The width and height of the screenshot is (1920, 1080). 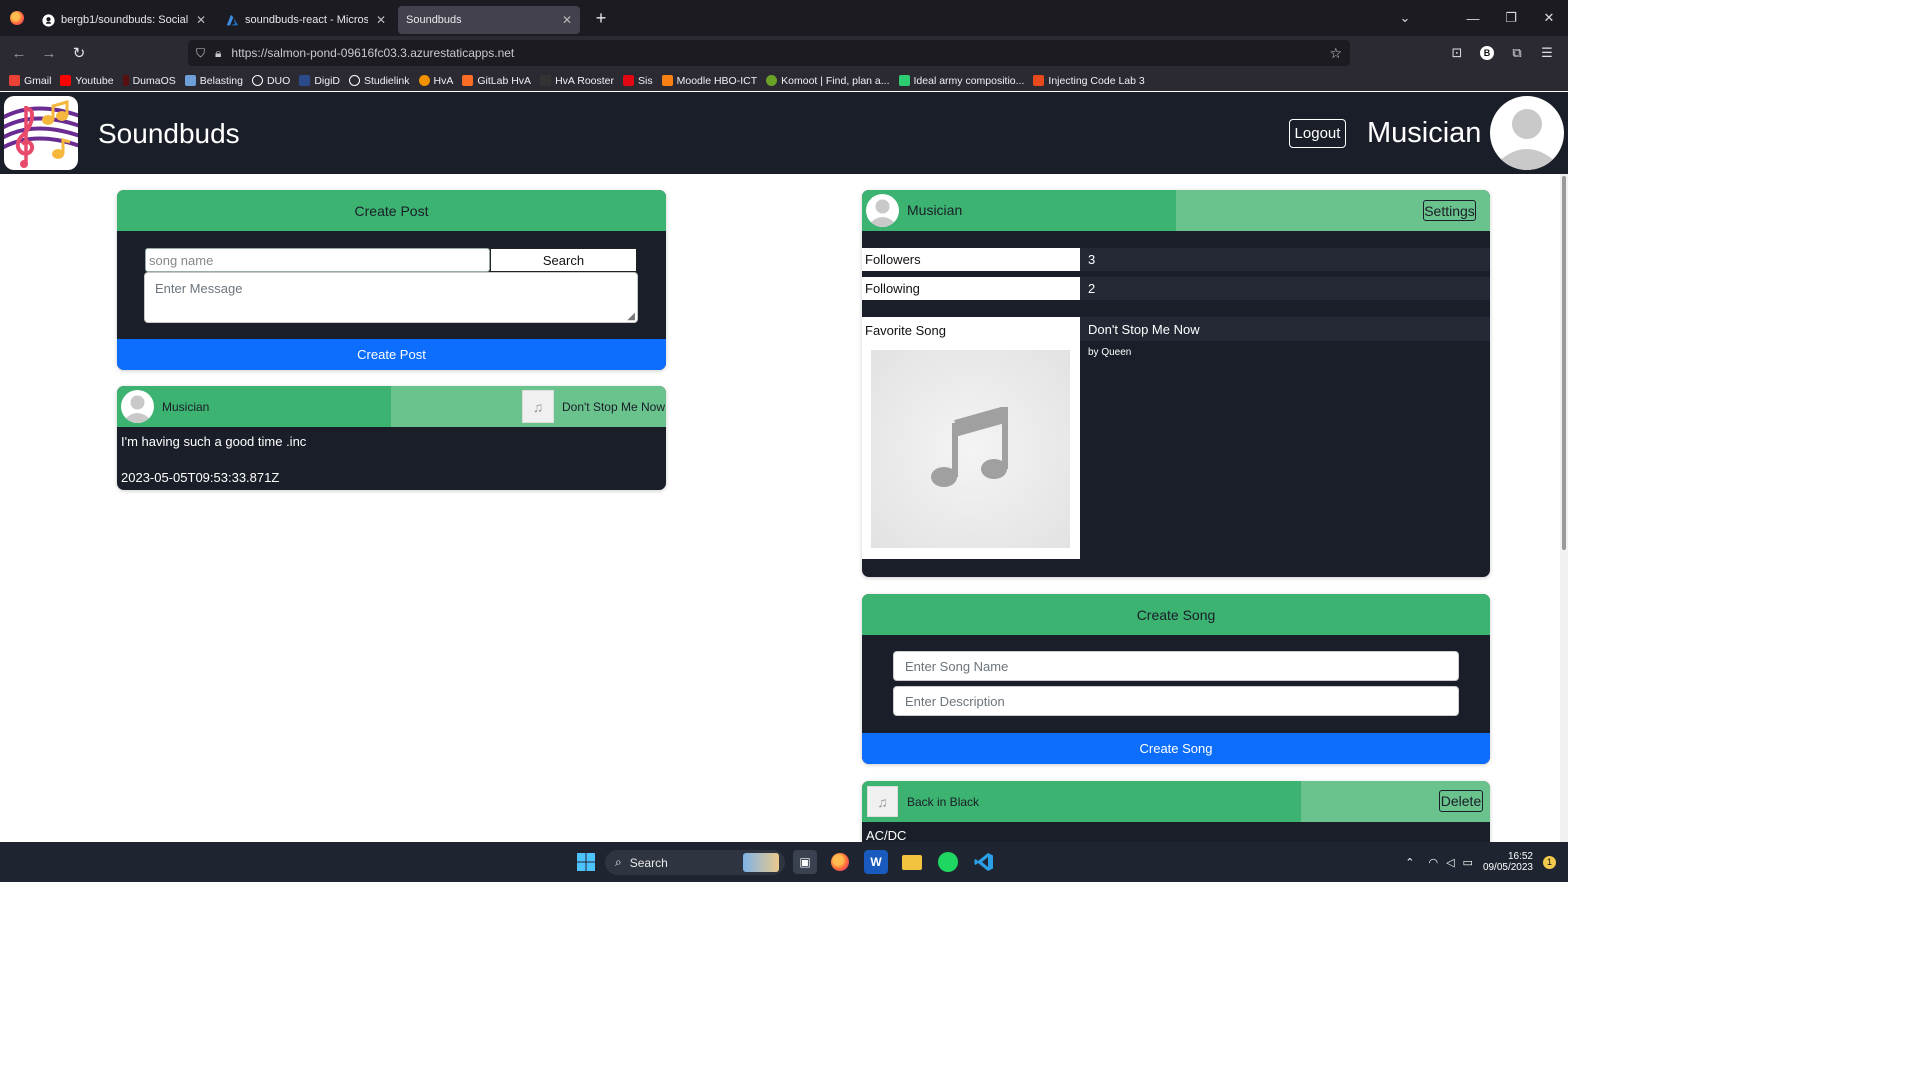 I want to click on following-count: 2, so click(x=1285, y=288).